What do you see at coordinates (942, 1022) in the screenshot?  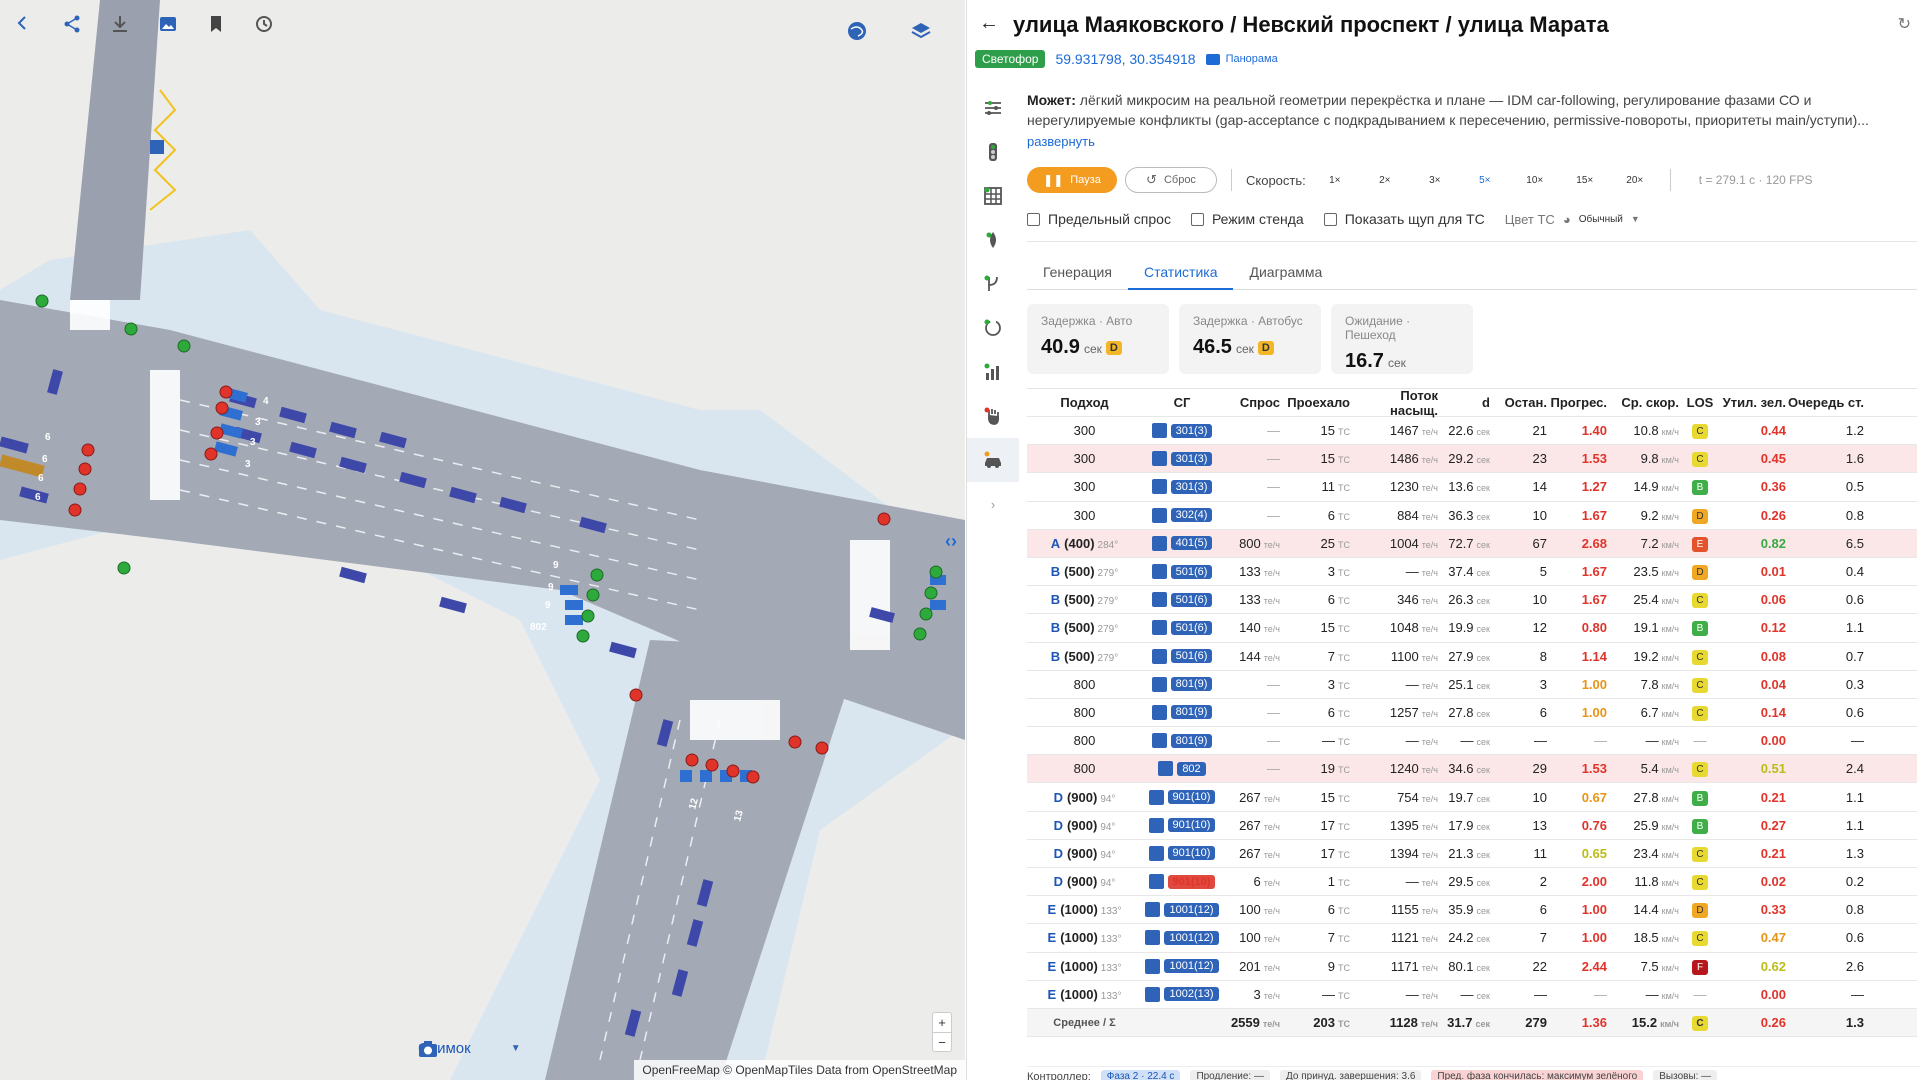 I see `zoom-in-button: +` at bounding box center [942, 1022].